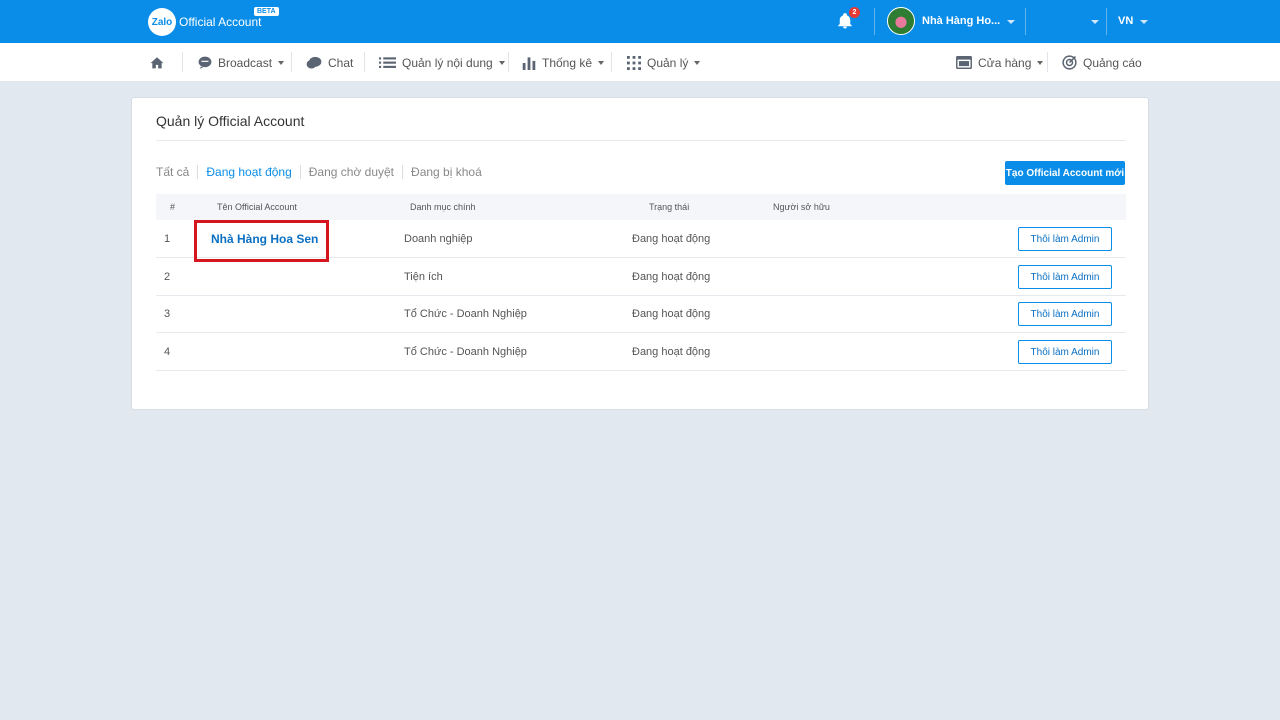 Image resolution: width=1280 pixels, height=720 pixels. What do you see at coordinates (266, 11) in the screenshot?
I see `beta-badge: BETA` at bounding box center [266, 11].